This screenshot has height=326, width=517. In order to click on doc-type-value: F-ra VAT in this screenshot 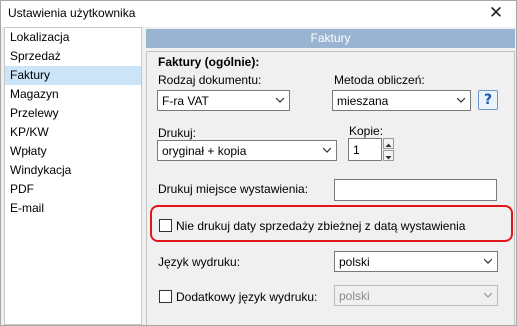, I will do `click(185, 101)`.